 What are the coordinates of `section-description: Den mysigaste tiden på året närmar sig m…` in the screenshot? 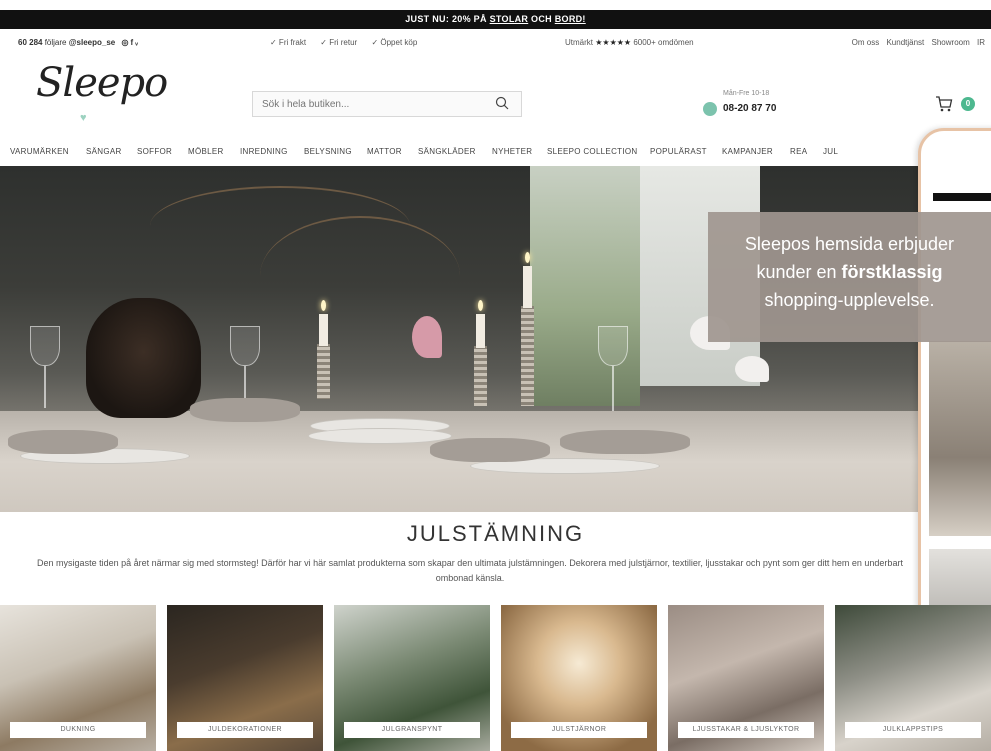 It's located at (470, 570).